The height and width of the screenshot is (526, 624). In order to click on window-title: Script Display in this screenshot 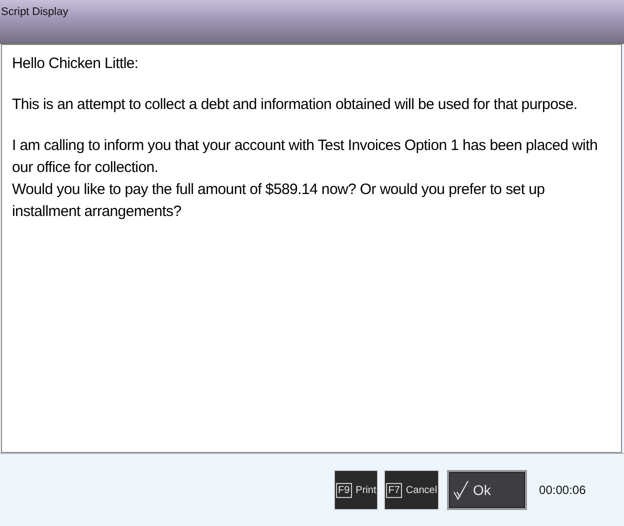, I will do `click(34, 11)`.